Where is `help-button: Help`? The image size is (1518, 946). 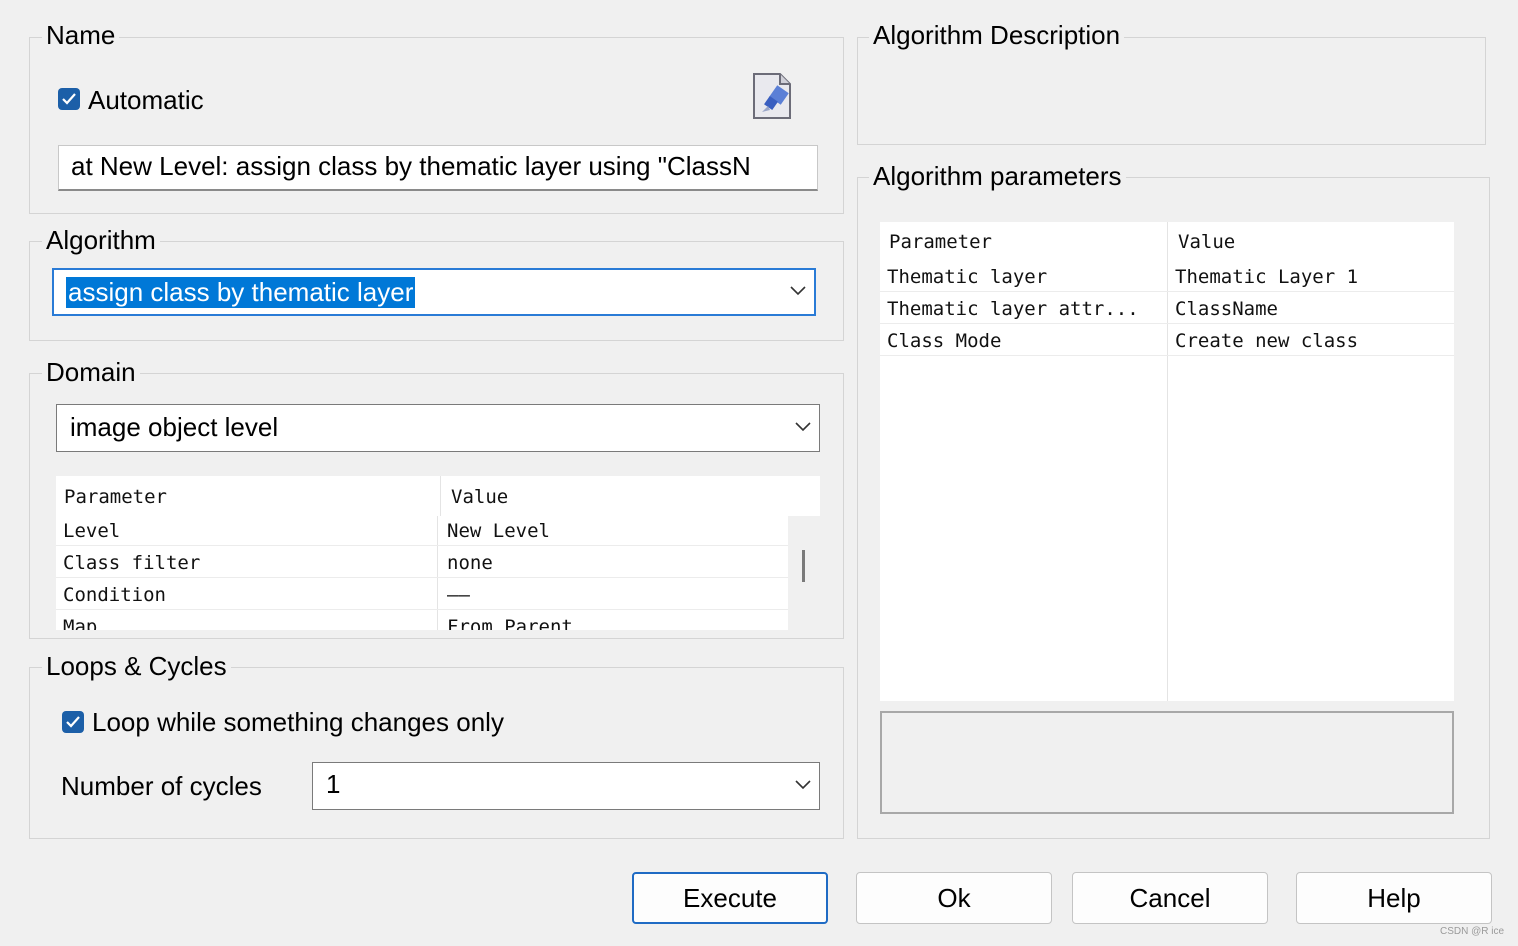 help-button: Help is located at coordinates (1394, 898).